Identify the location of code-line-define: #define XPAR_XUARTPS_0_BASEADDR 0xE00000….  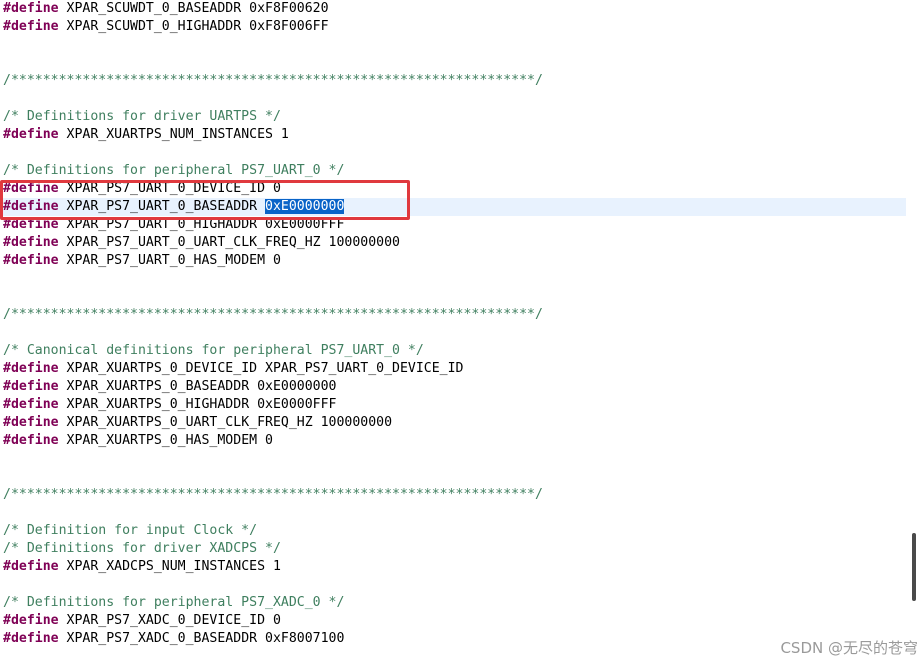
(169, 387).